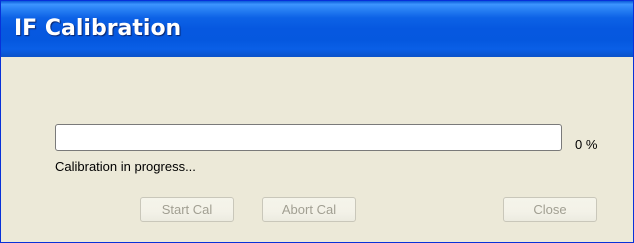 The height and width of the screenshot is (243, 634). Describe the element at coordinates (187, 209) in the screenshot. I see `start-cal-button: Start Cal` at that location.